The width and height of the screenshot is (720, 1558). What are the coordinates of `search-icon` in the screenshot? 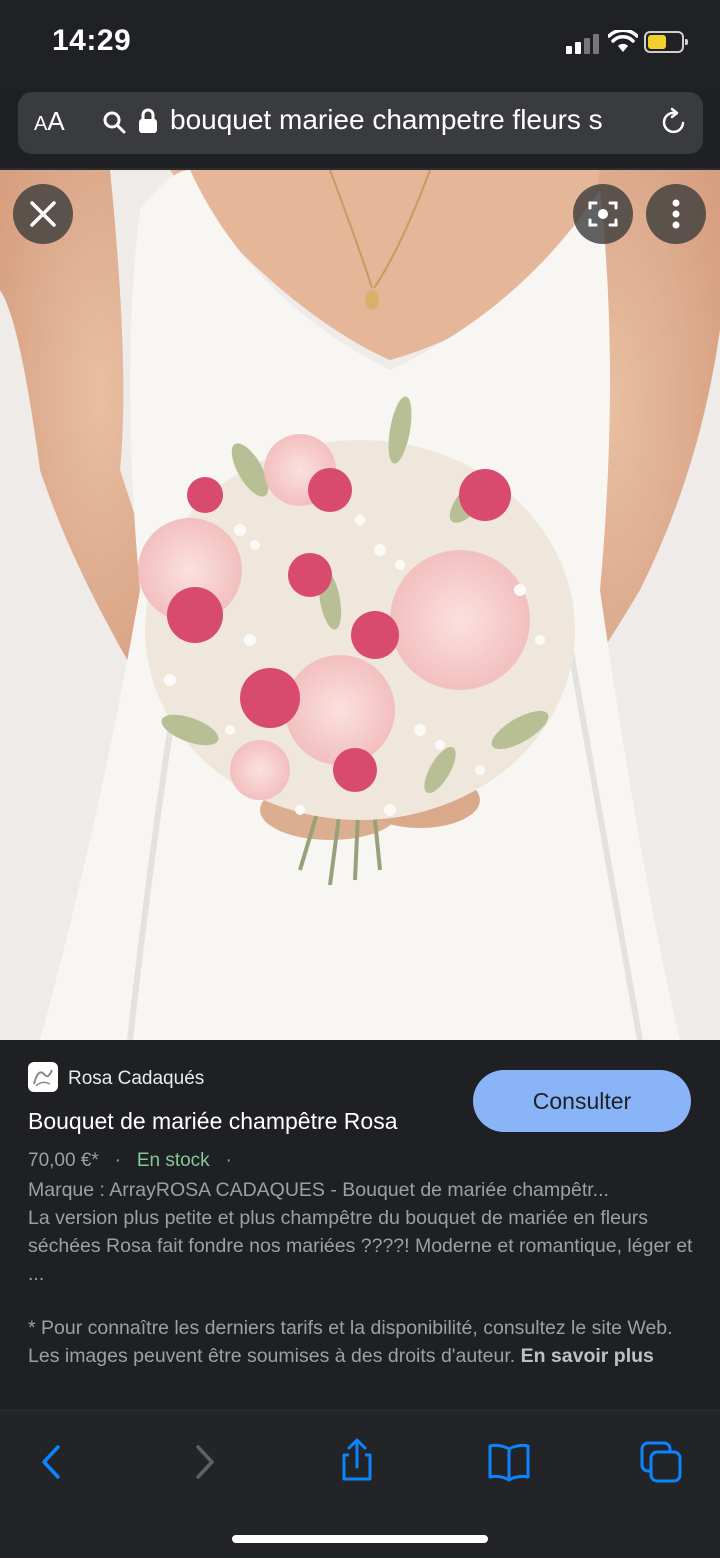 It's located at (114, 122).